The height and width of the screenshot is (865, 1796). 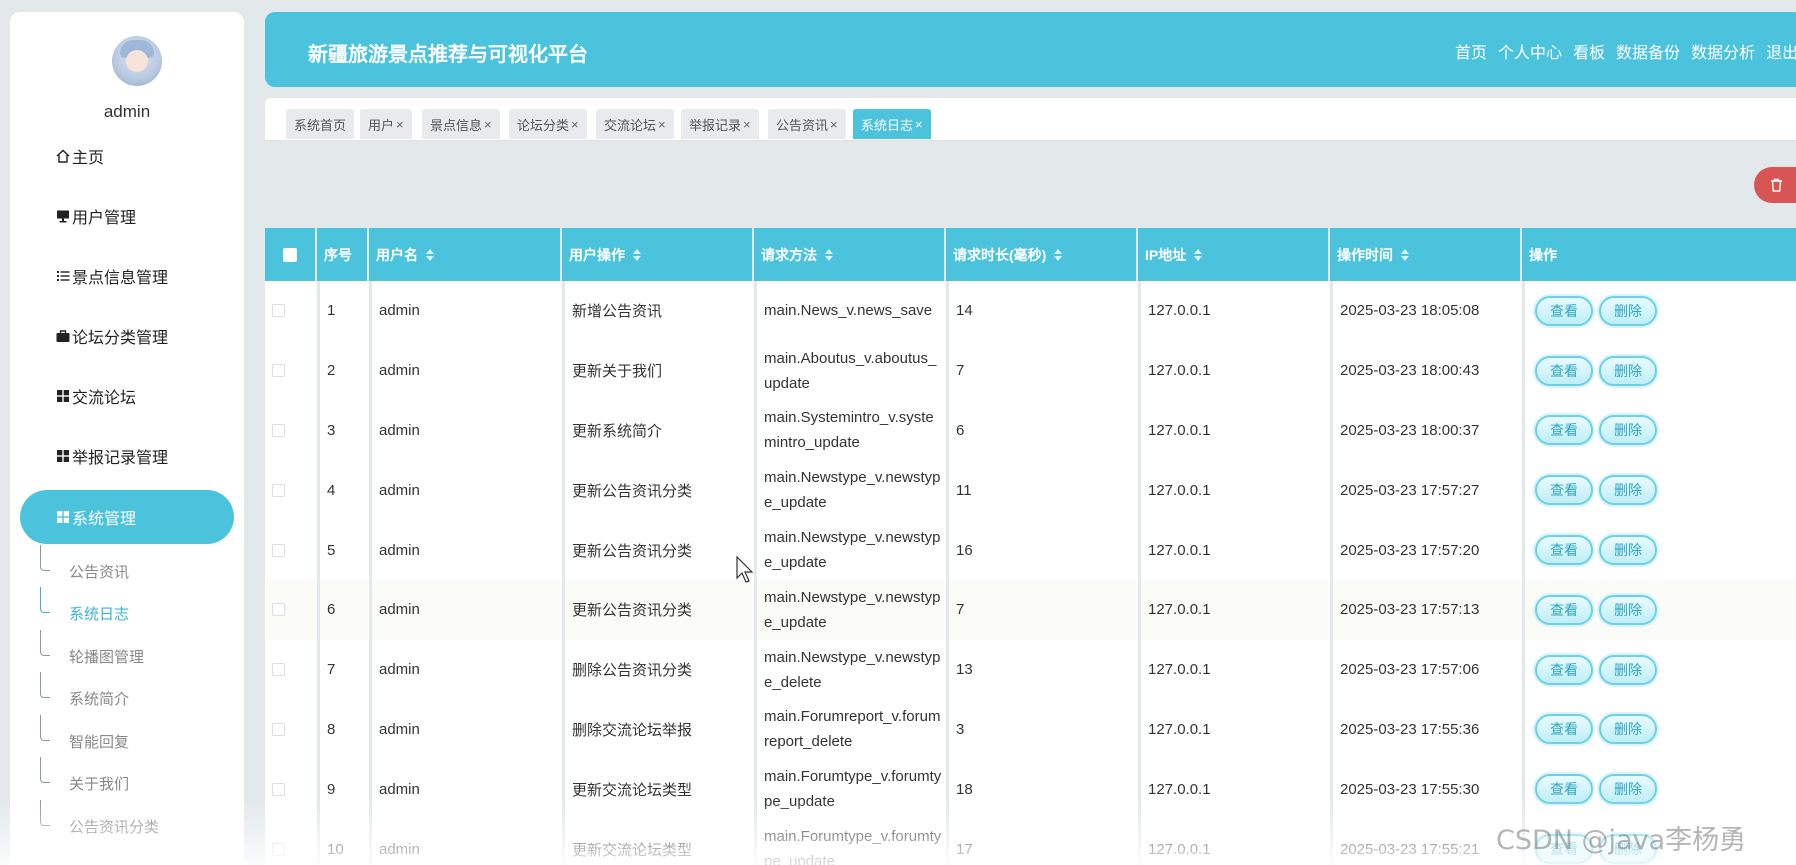 What do you see at coordinates (1781, 51) in the screenshot?
I see `top-nav-link-5: 退出` at bounding box center [1781, 51].